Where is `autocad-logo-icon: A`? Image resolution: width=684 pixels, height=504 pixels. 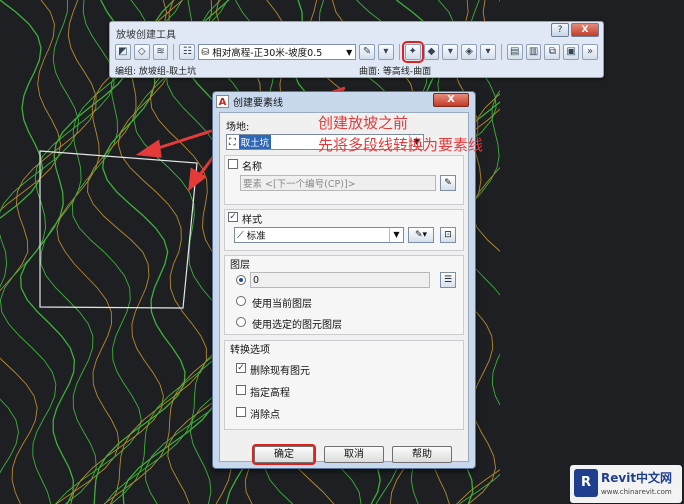
autocad-logo-icon: A is located at coordinates (222, 101).